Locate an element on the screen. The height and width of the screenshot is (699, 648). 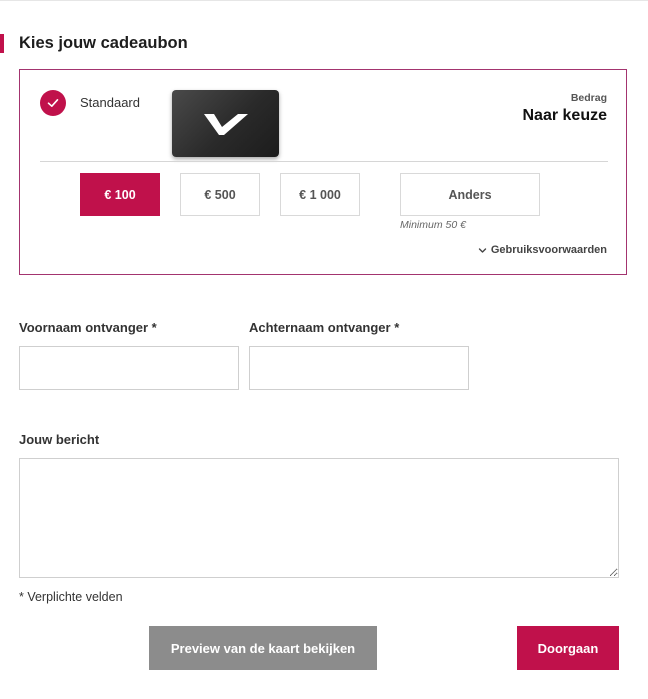
terms-label: Gebruiksvoorwaarden is located at coordinates (548, 250).